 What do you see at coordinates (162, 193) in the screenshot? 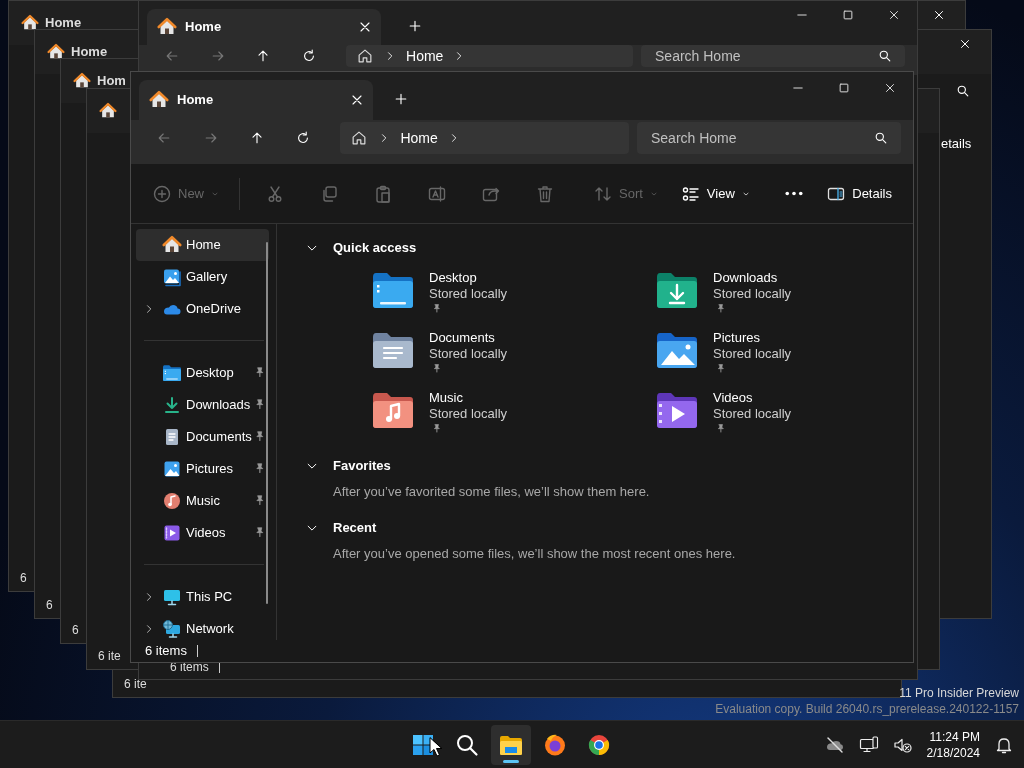
I see `plus-circle-icon` at bounding box center [162, 193].